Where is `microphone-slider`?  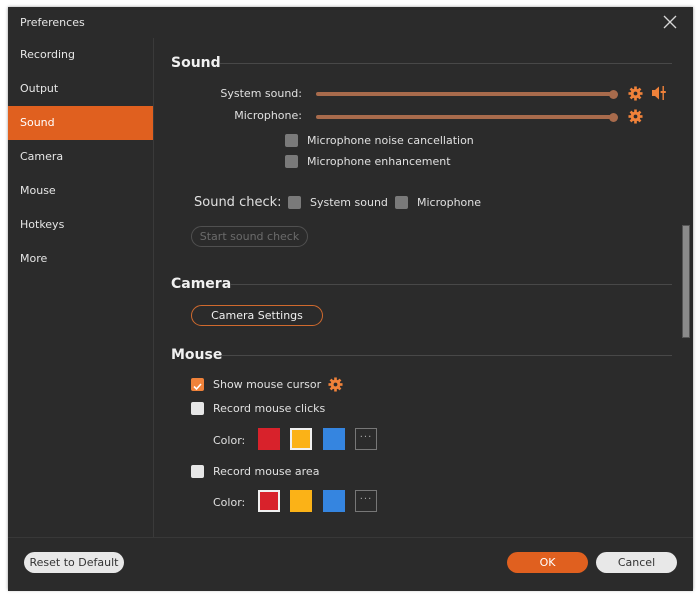
microphone-slider is located at coordinates (467, 117).